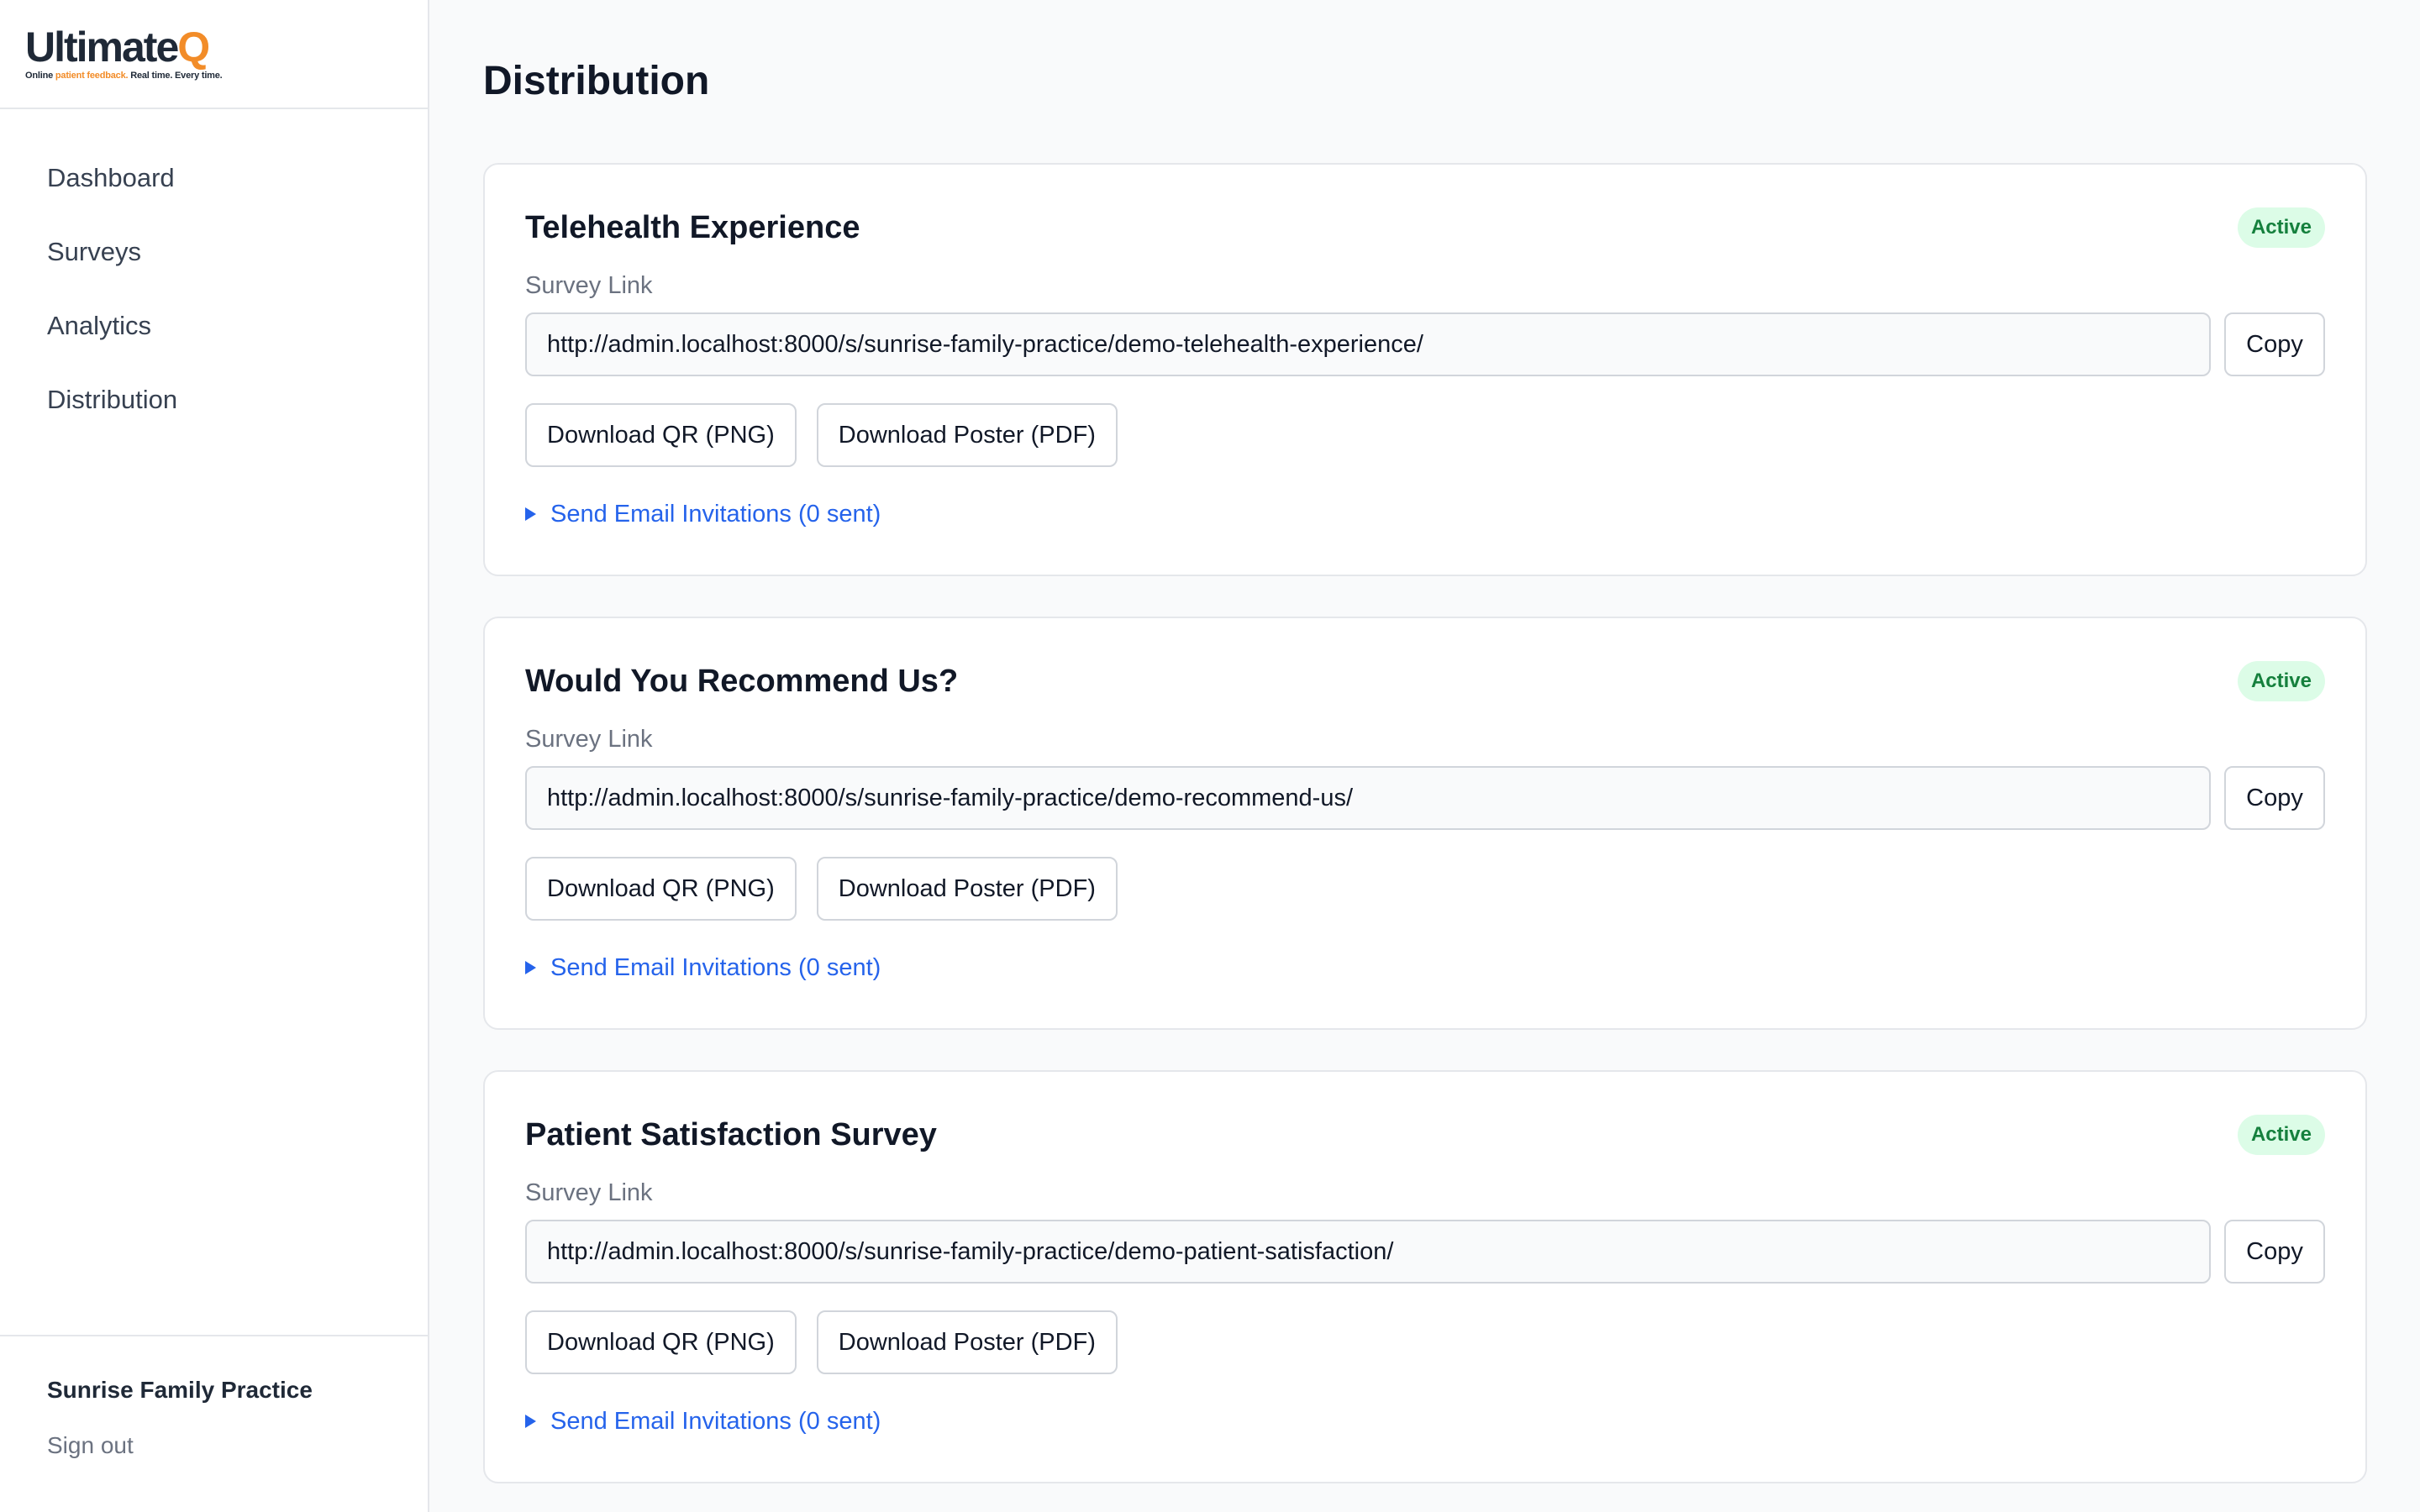 The image size is (2420, 1512). Describe the element at coordinates (1425, 681) in the screenshot. I see `card-header: Would You Recommend Us? Active` at that location.